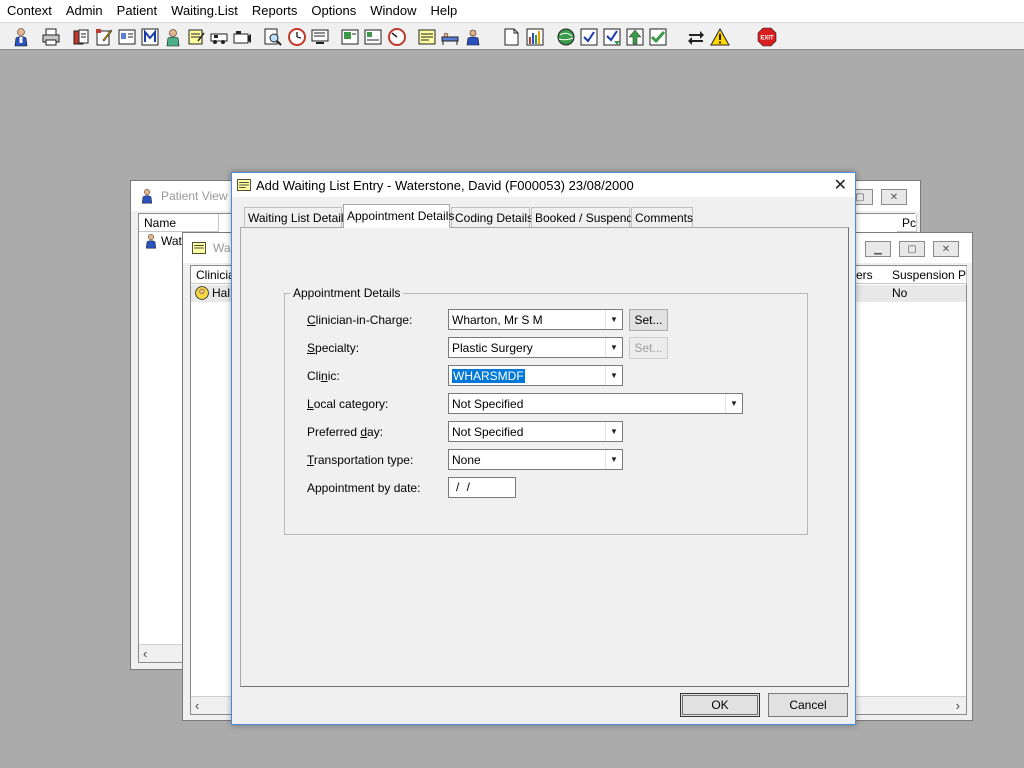  What do you see at coordinates (348, 404) in the screenshot?
I see `local-category-label: Local category:` at bounding box center [348, 404].